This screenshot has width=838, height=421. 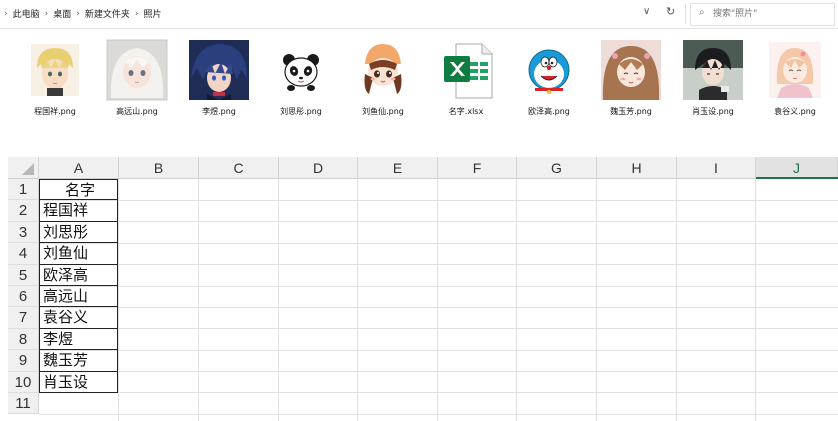 I want to click on column-header-e: E, so click(x=398, y=168).